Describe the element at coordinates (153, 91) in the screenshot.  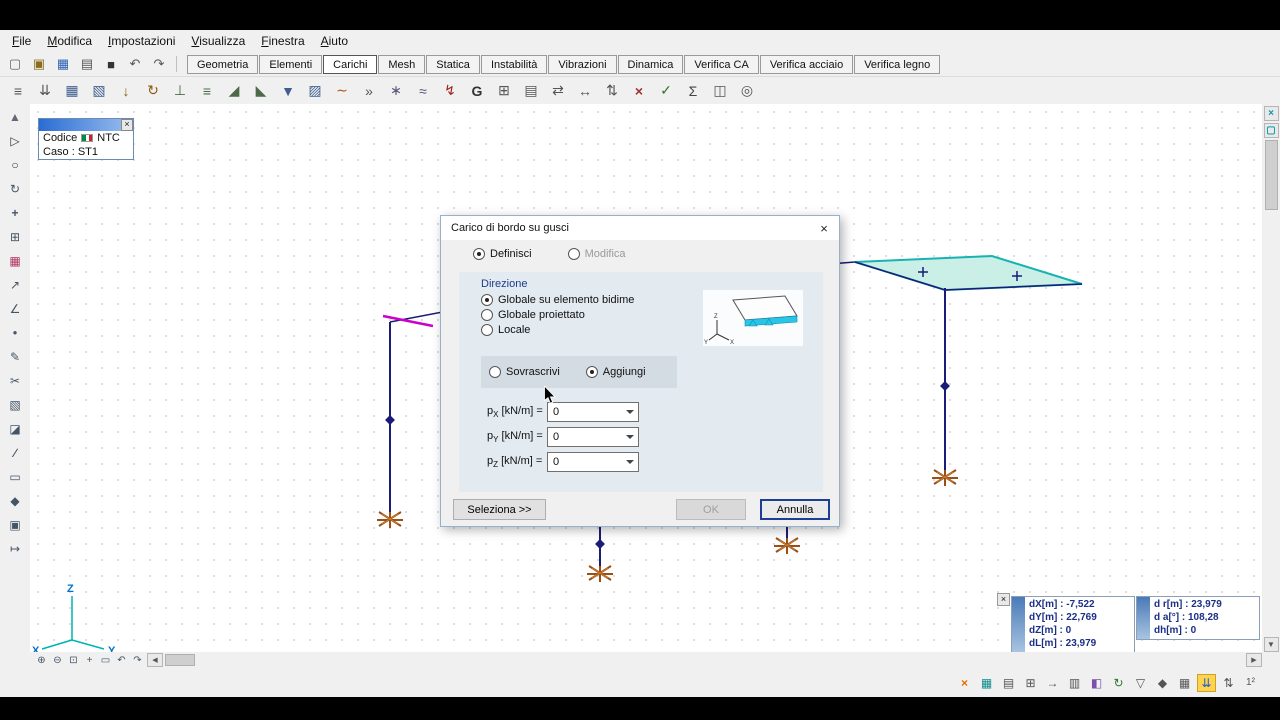
I see `nodal-moment-icon: ↻` at that location.